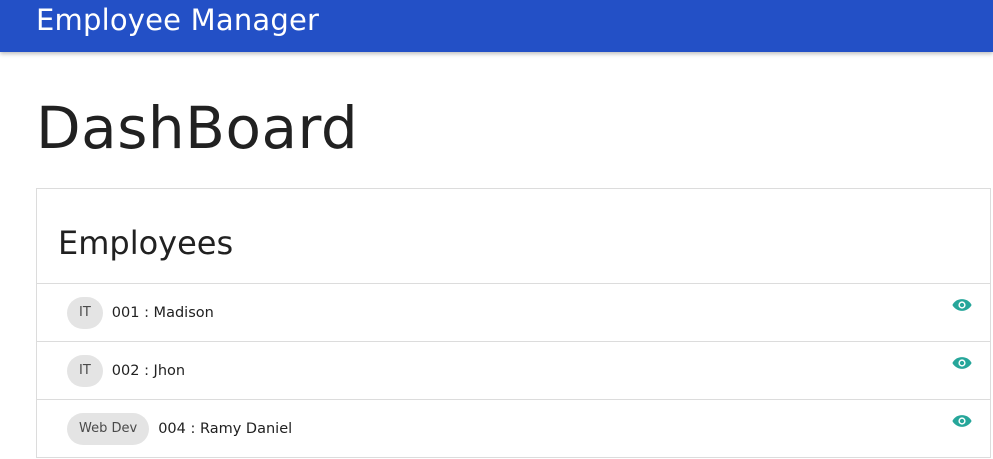 This screenshot has height=459, width=993. I want to click on employee-row: IT 002 : Jhon, so click(513, 371).